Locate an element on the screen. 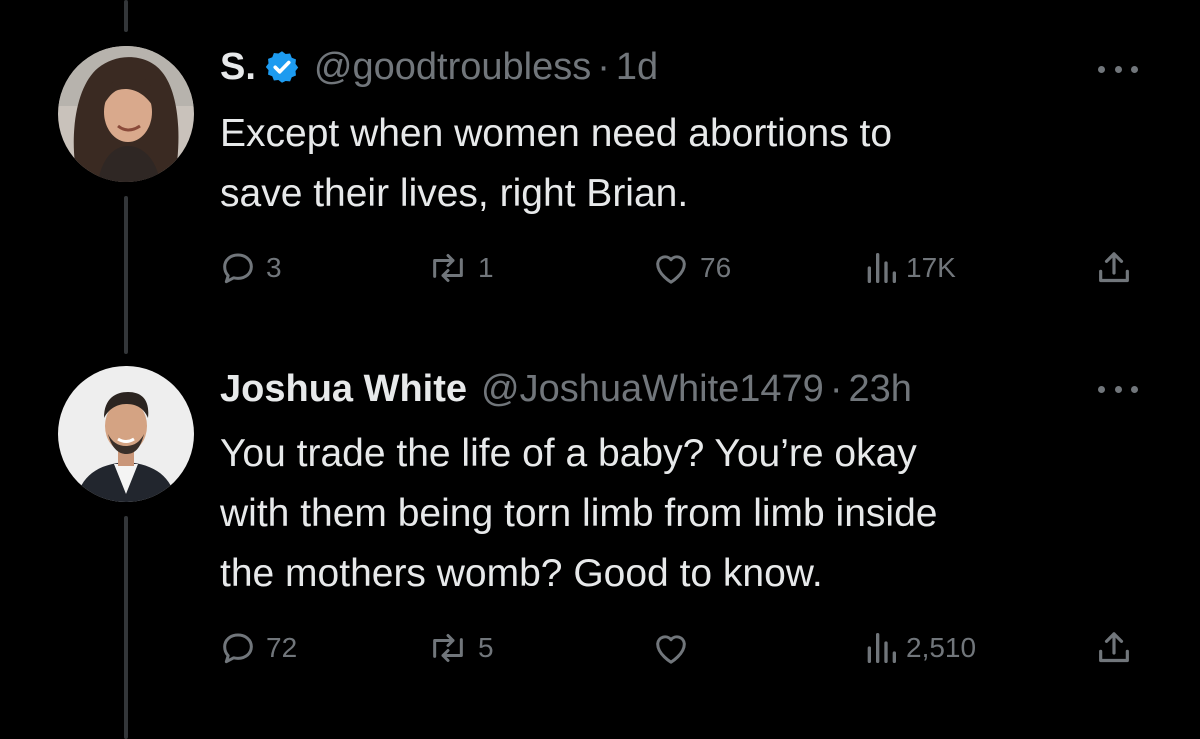 This screenshot has width=1200, height=739. repost-button: 1 is located at coordinates (460, 268).